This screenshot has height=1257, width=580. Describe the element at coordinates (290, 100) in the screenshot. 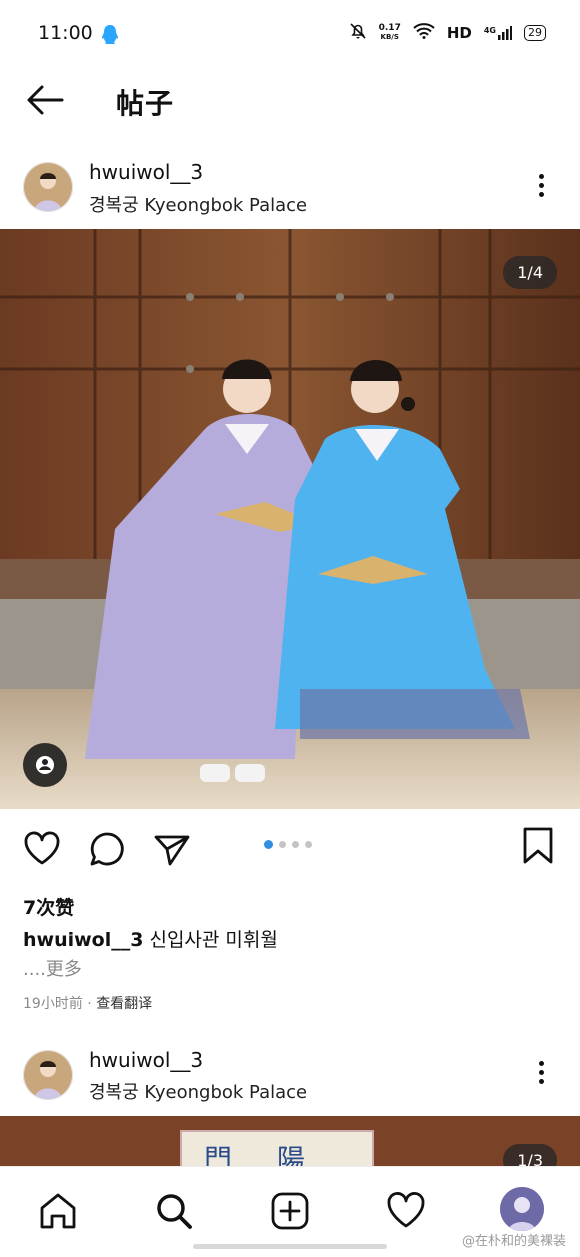

I see `top-header: 帖子` at that location.